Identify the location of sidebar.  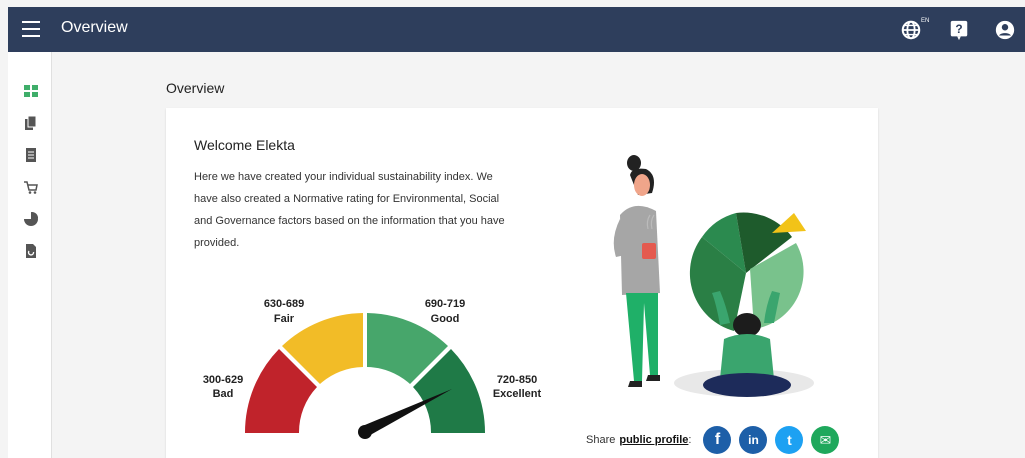
(30, 255).